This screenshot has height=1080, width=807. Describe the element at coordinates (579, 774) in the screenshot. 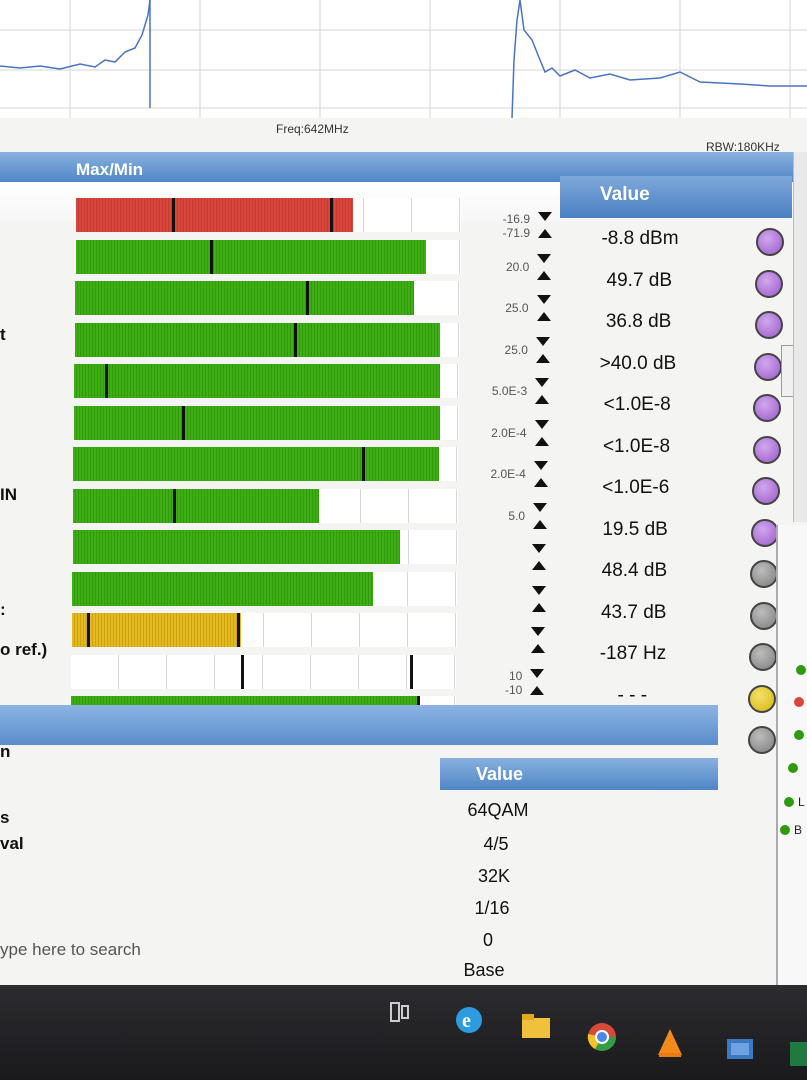

I see `info-value-header: Value` at that location.